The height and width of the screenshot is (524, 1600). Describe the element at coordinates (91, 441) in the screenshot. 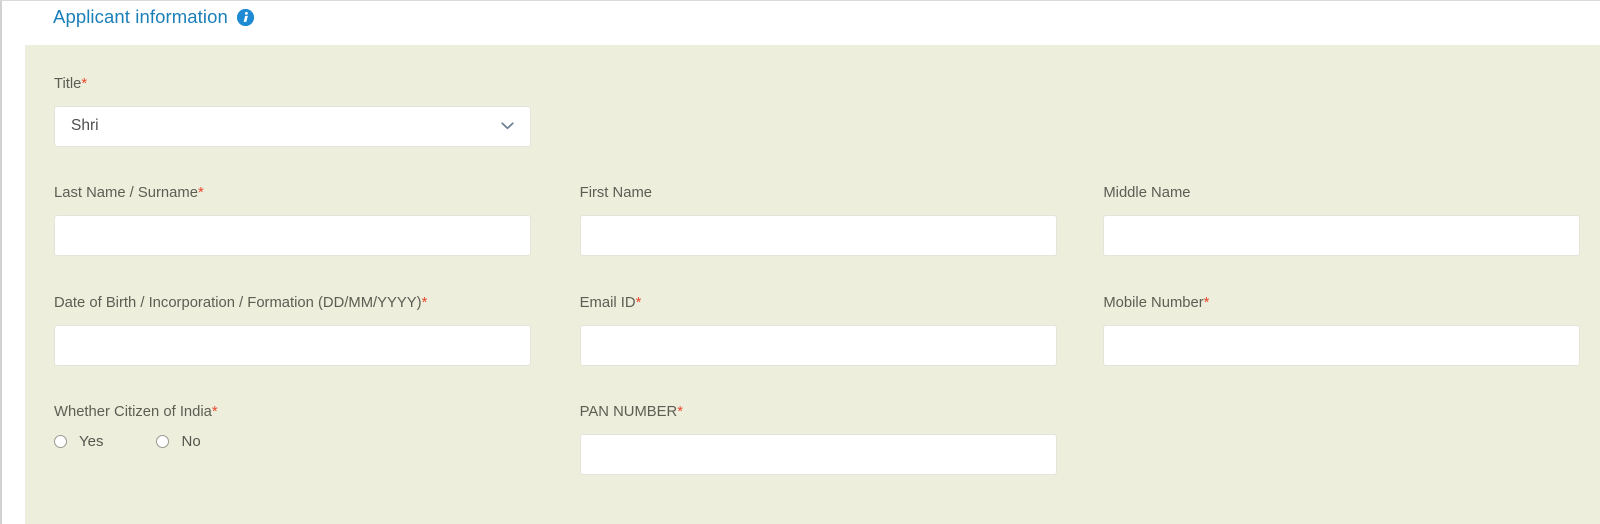

I see `citizen-radio-yes-label: Yes` at that location.